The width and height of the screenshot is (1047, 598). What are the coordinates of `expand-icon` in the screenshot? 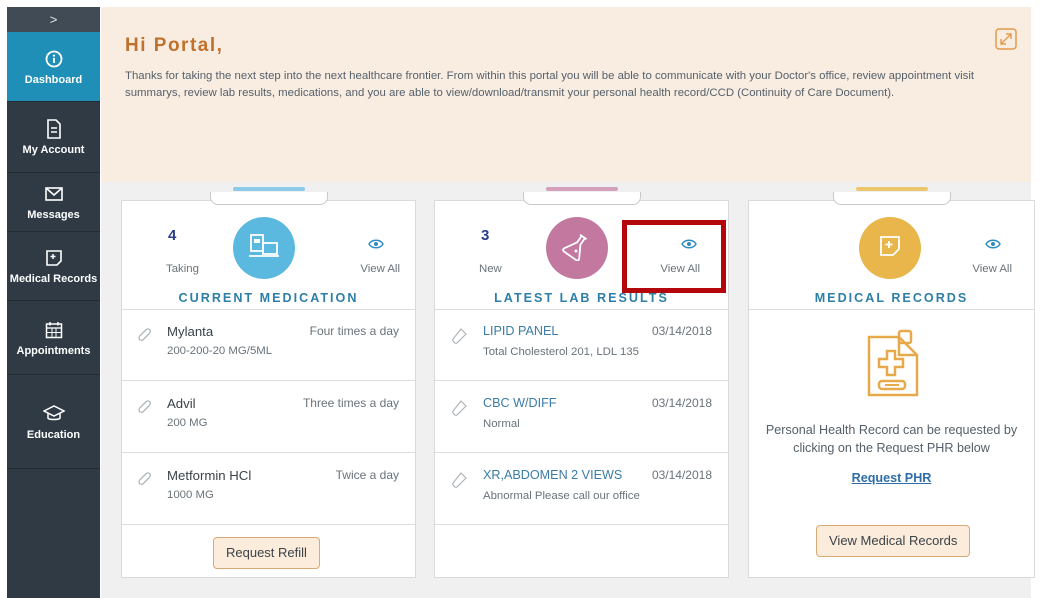 It's located at (1006, 39).